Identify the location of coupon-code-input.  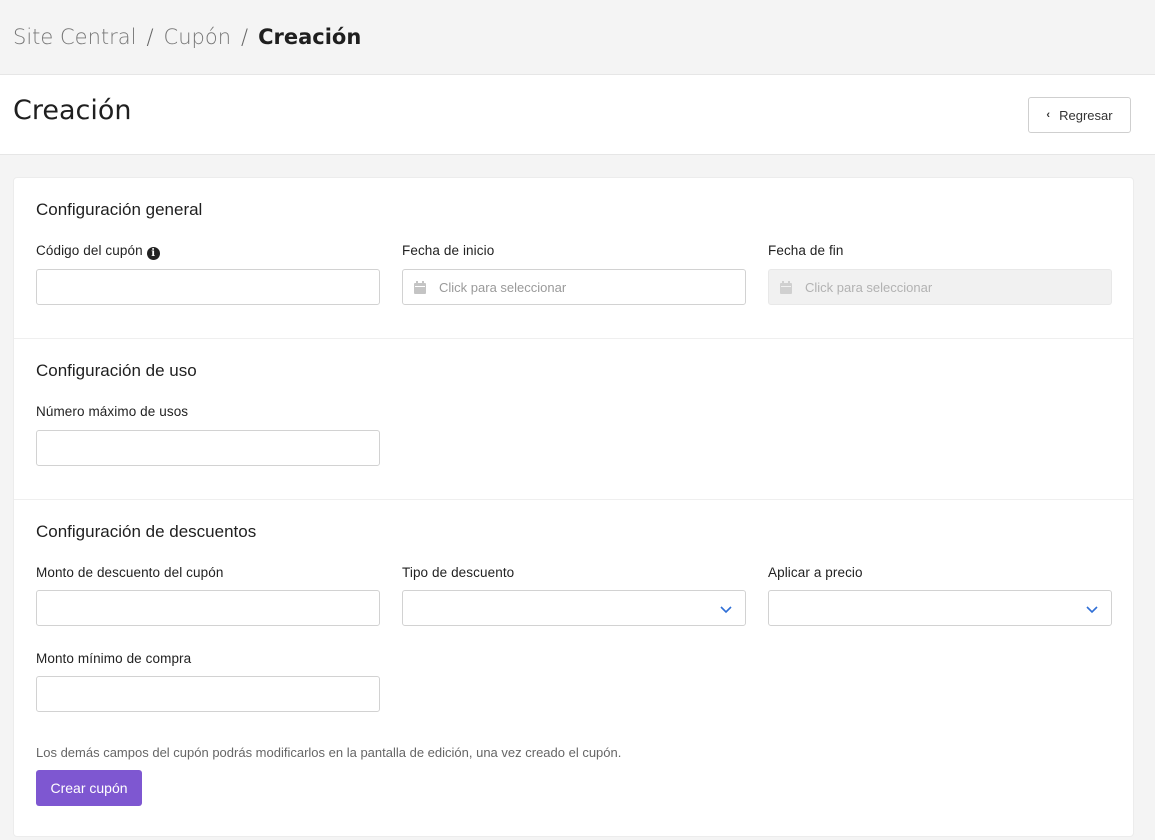
(208, 287).